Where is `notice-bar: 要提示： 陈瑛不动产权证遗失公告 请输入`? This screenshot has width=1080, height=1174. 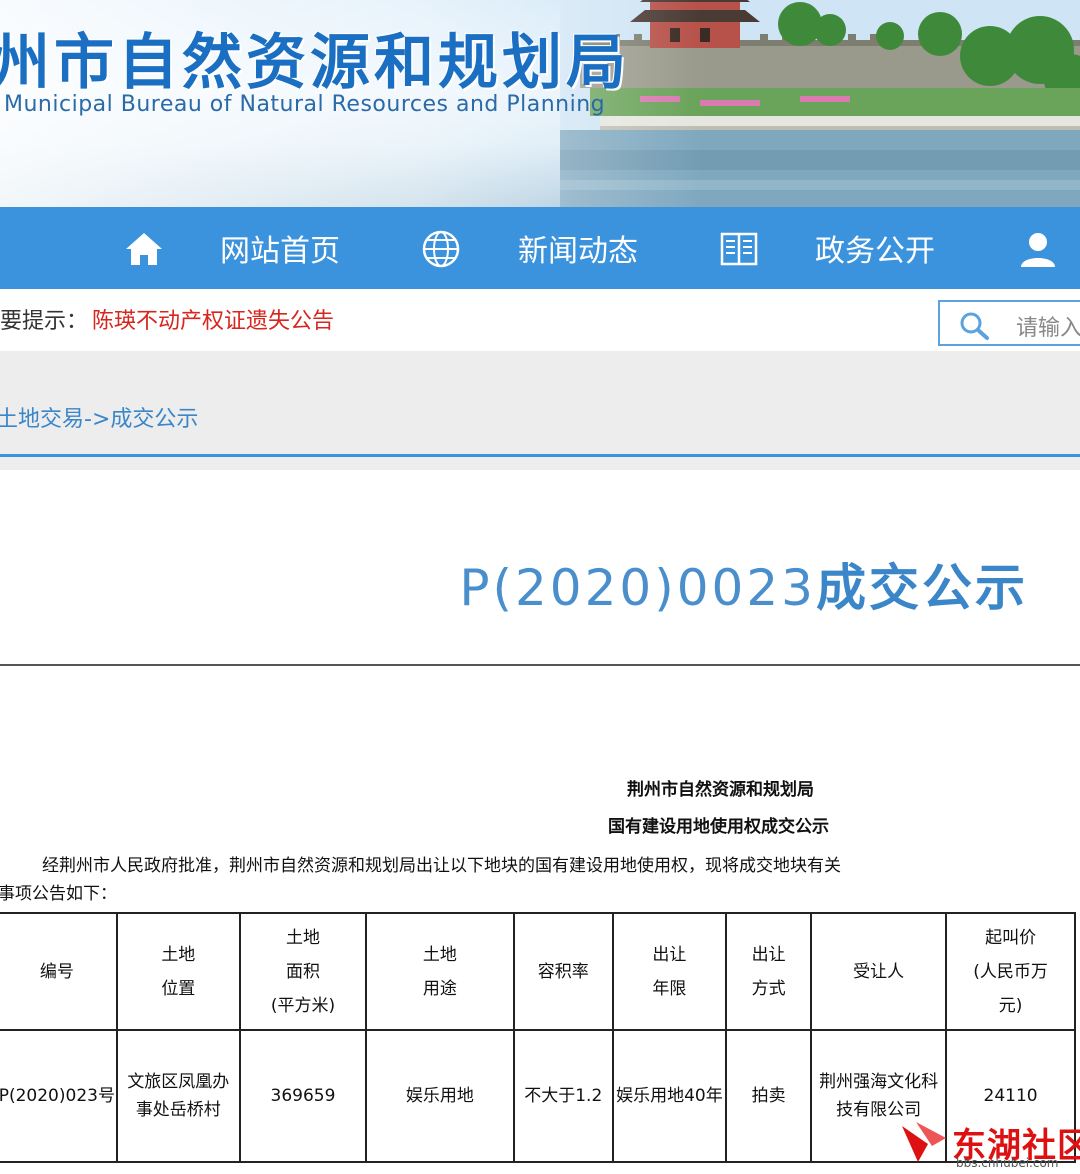 notice-bar: 要提示： 陈瑛不动产权证遗失公告 请输入 is located at coordinates (540, 320).